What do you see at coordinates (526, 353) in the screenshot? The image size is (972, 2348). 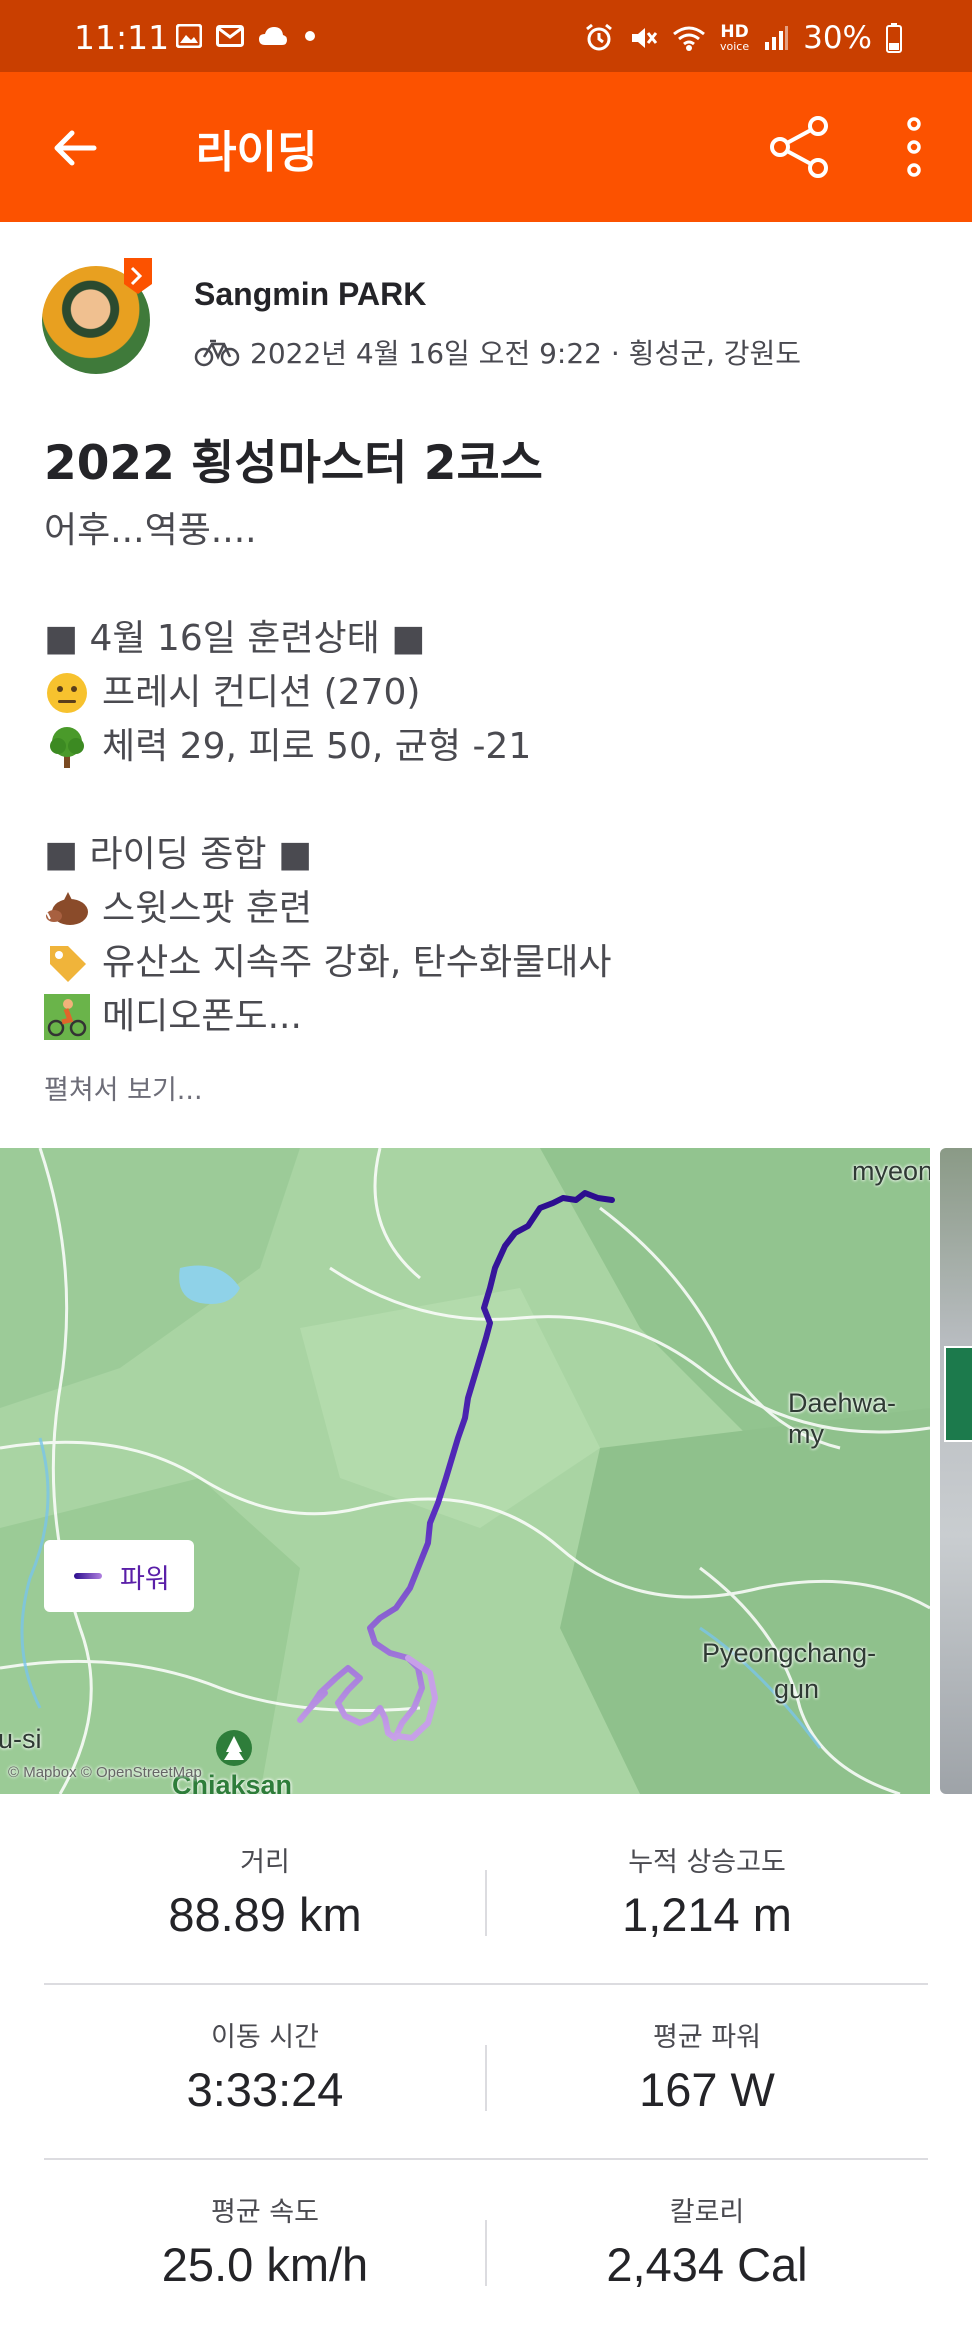 I see `activity-meta-text: 2022년 4월 16일 오전 9:22 · 횡성군, 강원도` at bounding box center [526, 353].